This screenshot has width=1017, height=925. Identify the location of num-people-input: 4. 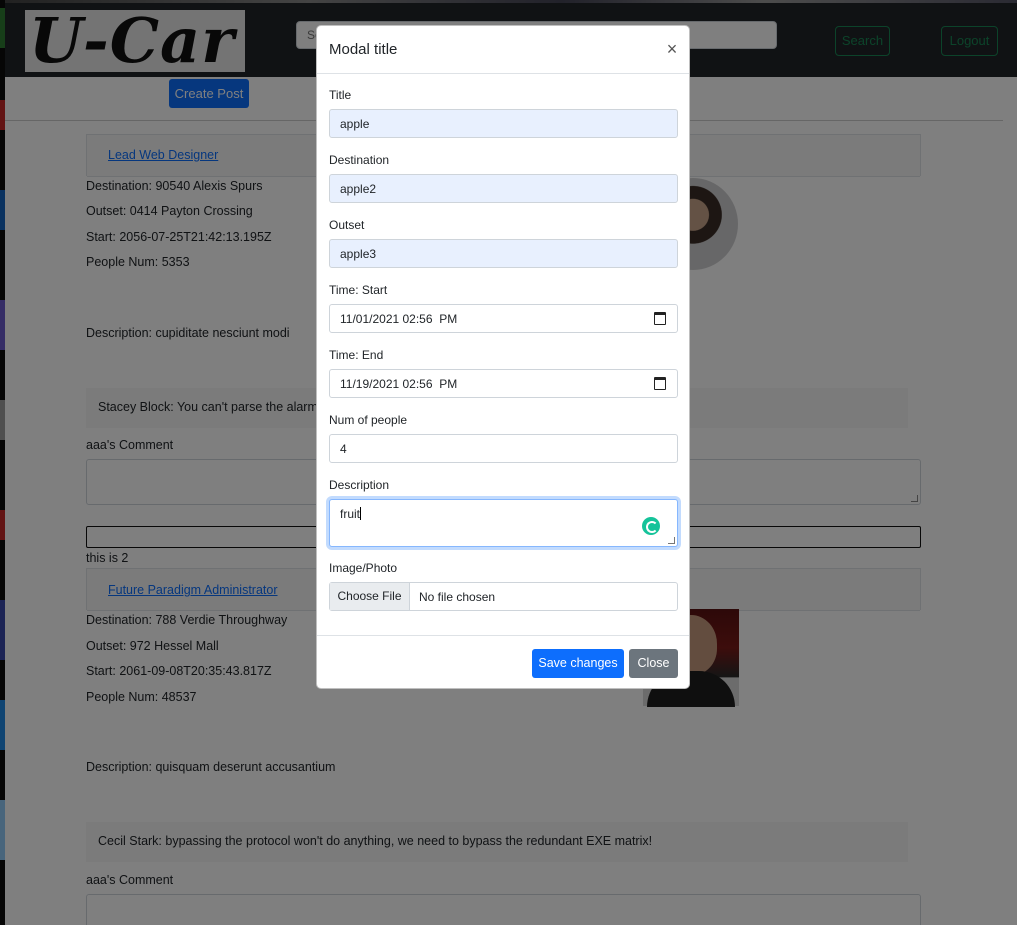
(503, 448).